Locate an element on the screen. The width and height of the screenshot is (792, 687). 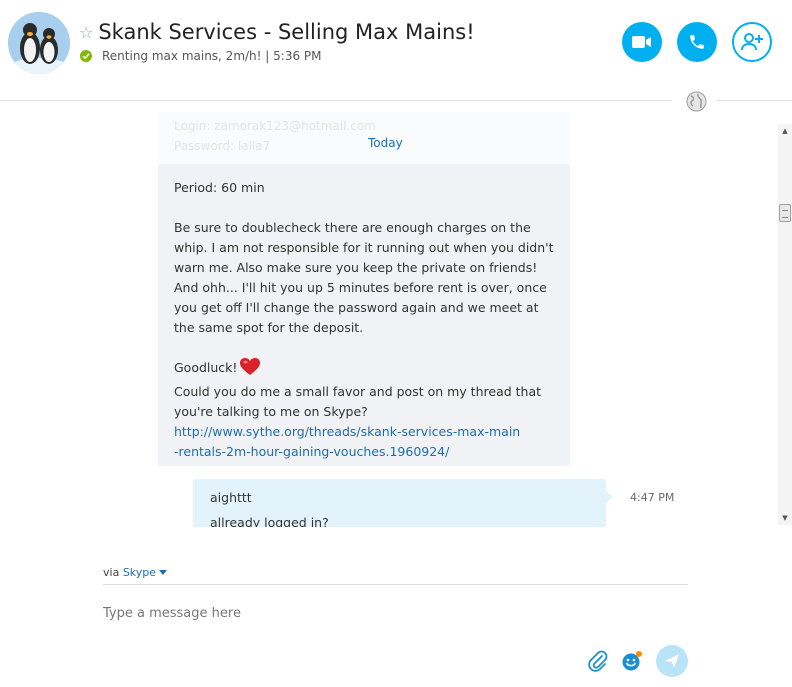
send-arrow-icon is located at coordinates (672, 661).